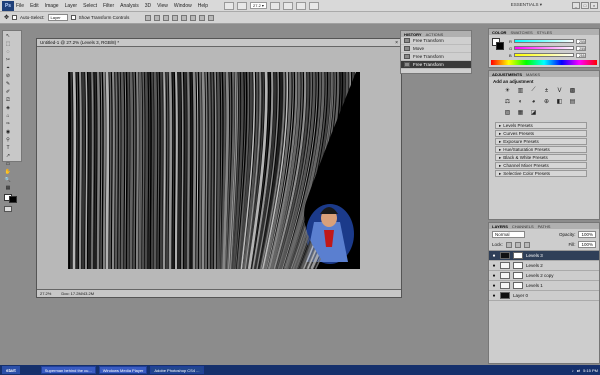  Describe the element at coordinates (541, 173) in the screenshot. I see `preset-item: ▸ Selective Color Presets` at that location.